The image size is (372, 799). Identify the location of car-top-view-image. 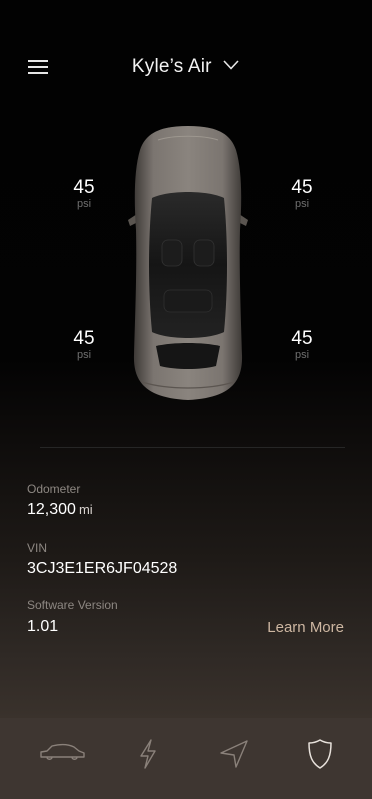
(188, 262).